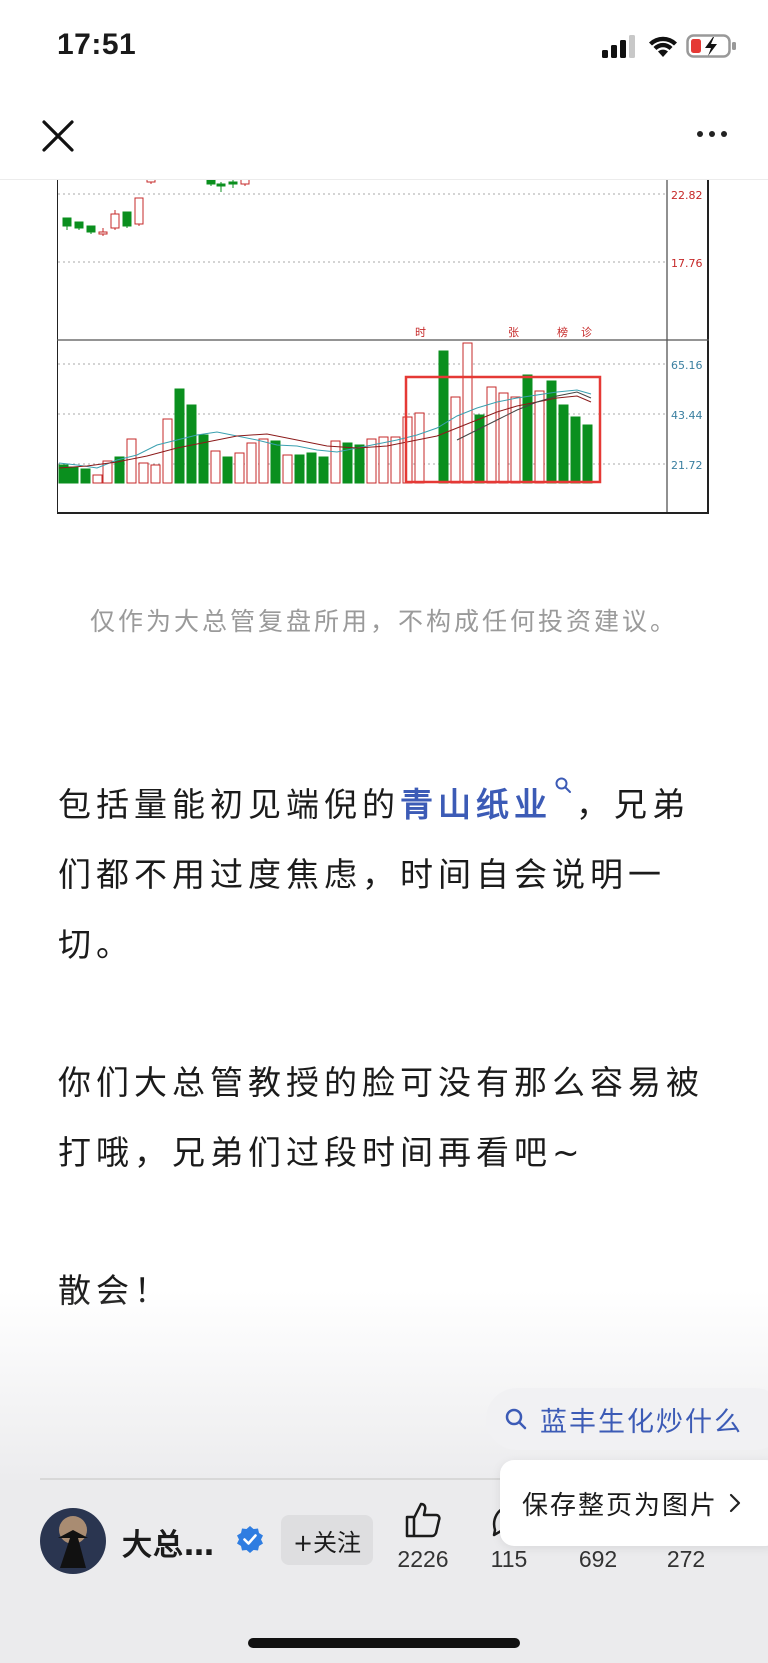  I want to click on save-page-as-image-button: 保存整页为图片, so click(634, 1503).